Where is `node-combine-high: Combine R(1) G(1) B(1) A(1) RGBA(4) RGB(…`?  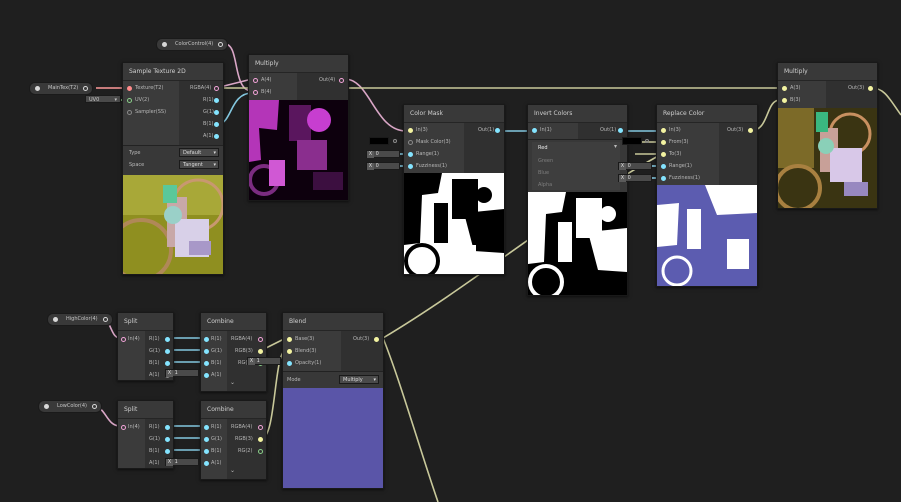 node-combine-high: Combine R(1) G(1) B(1) A(1) RGBA(4) RGB(… is located at coordinates (233, 352).